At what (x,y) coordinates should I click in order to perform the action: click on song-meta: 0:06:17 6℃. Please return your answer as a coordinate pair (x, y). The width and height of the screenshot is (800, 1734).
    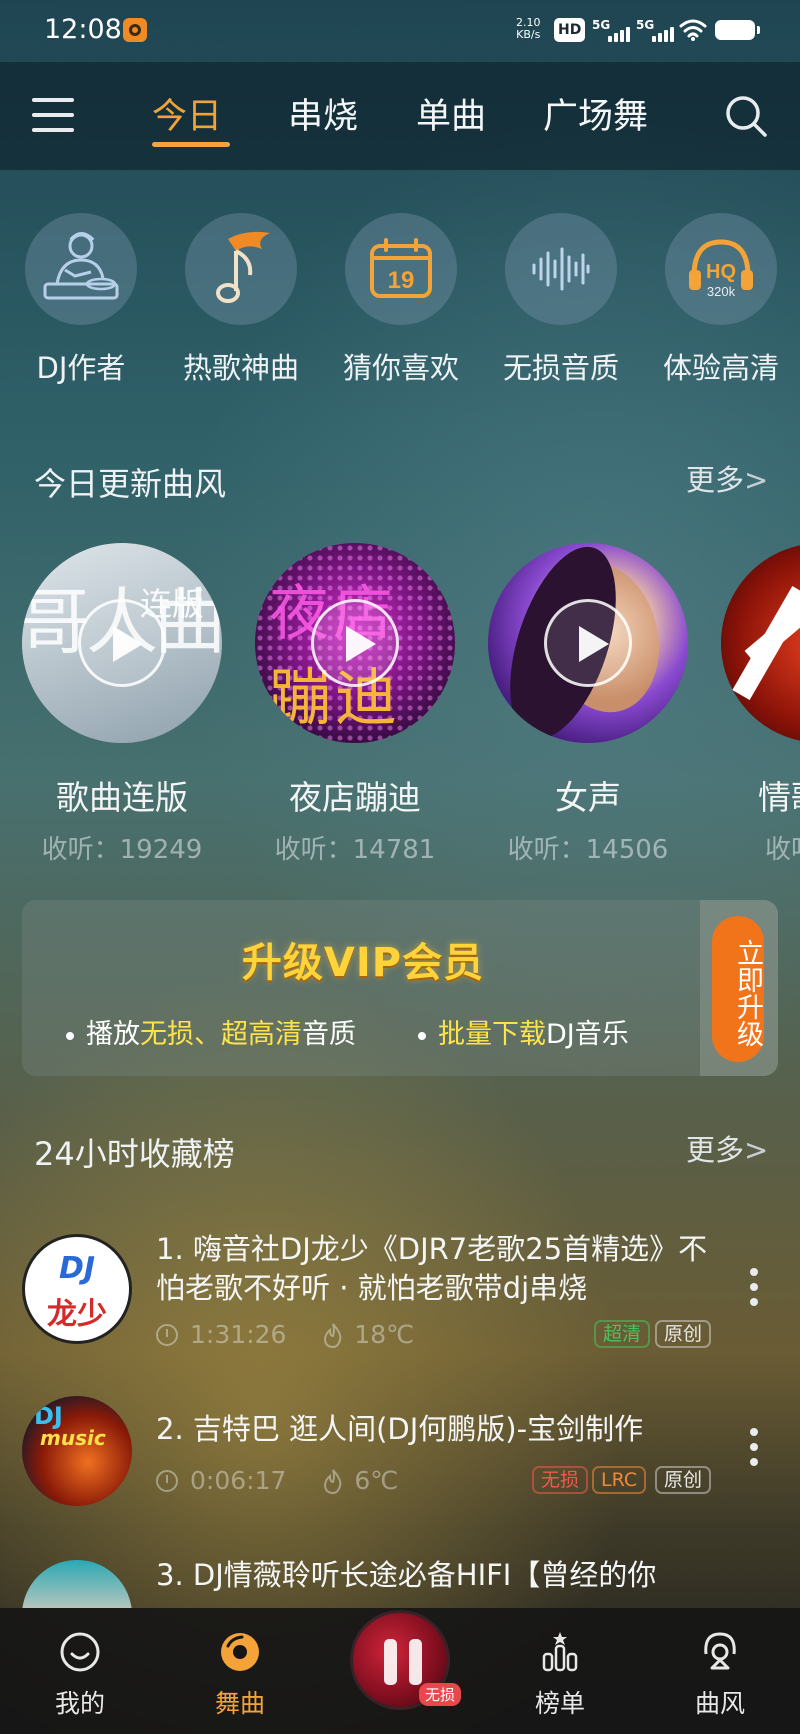
    Looking at the image, I should click on (277, 1480).